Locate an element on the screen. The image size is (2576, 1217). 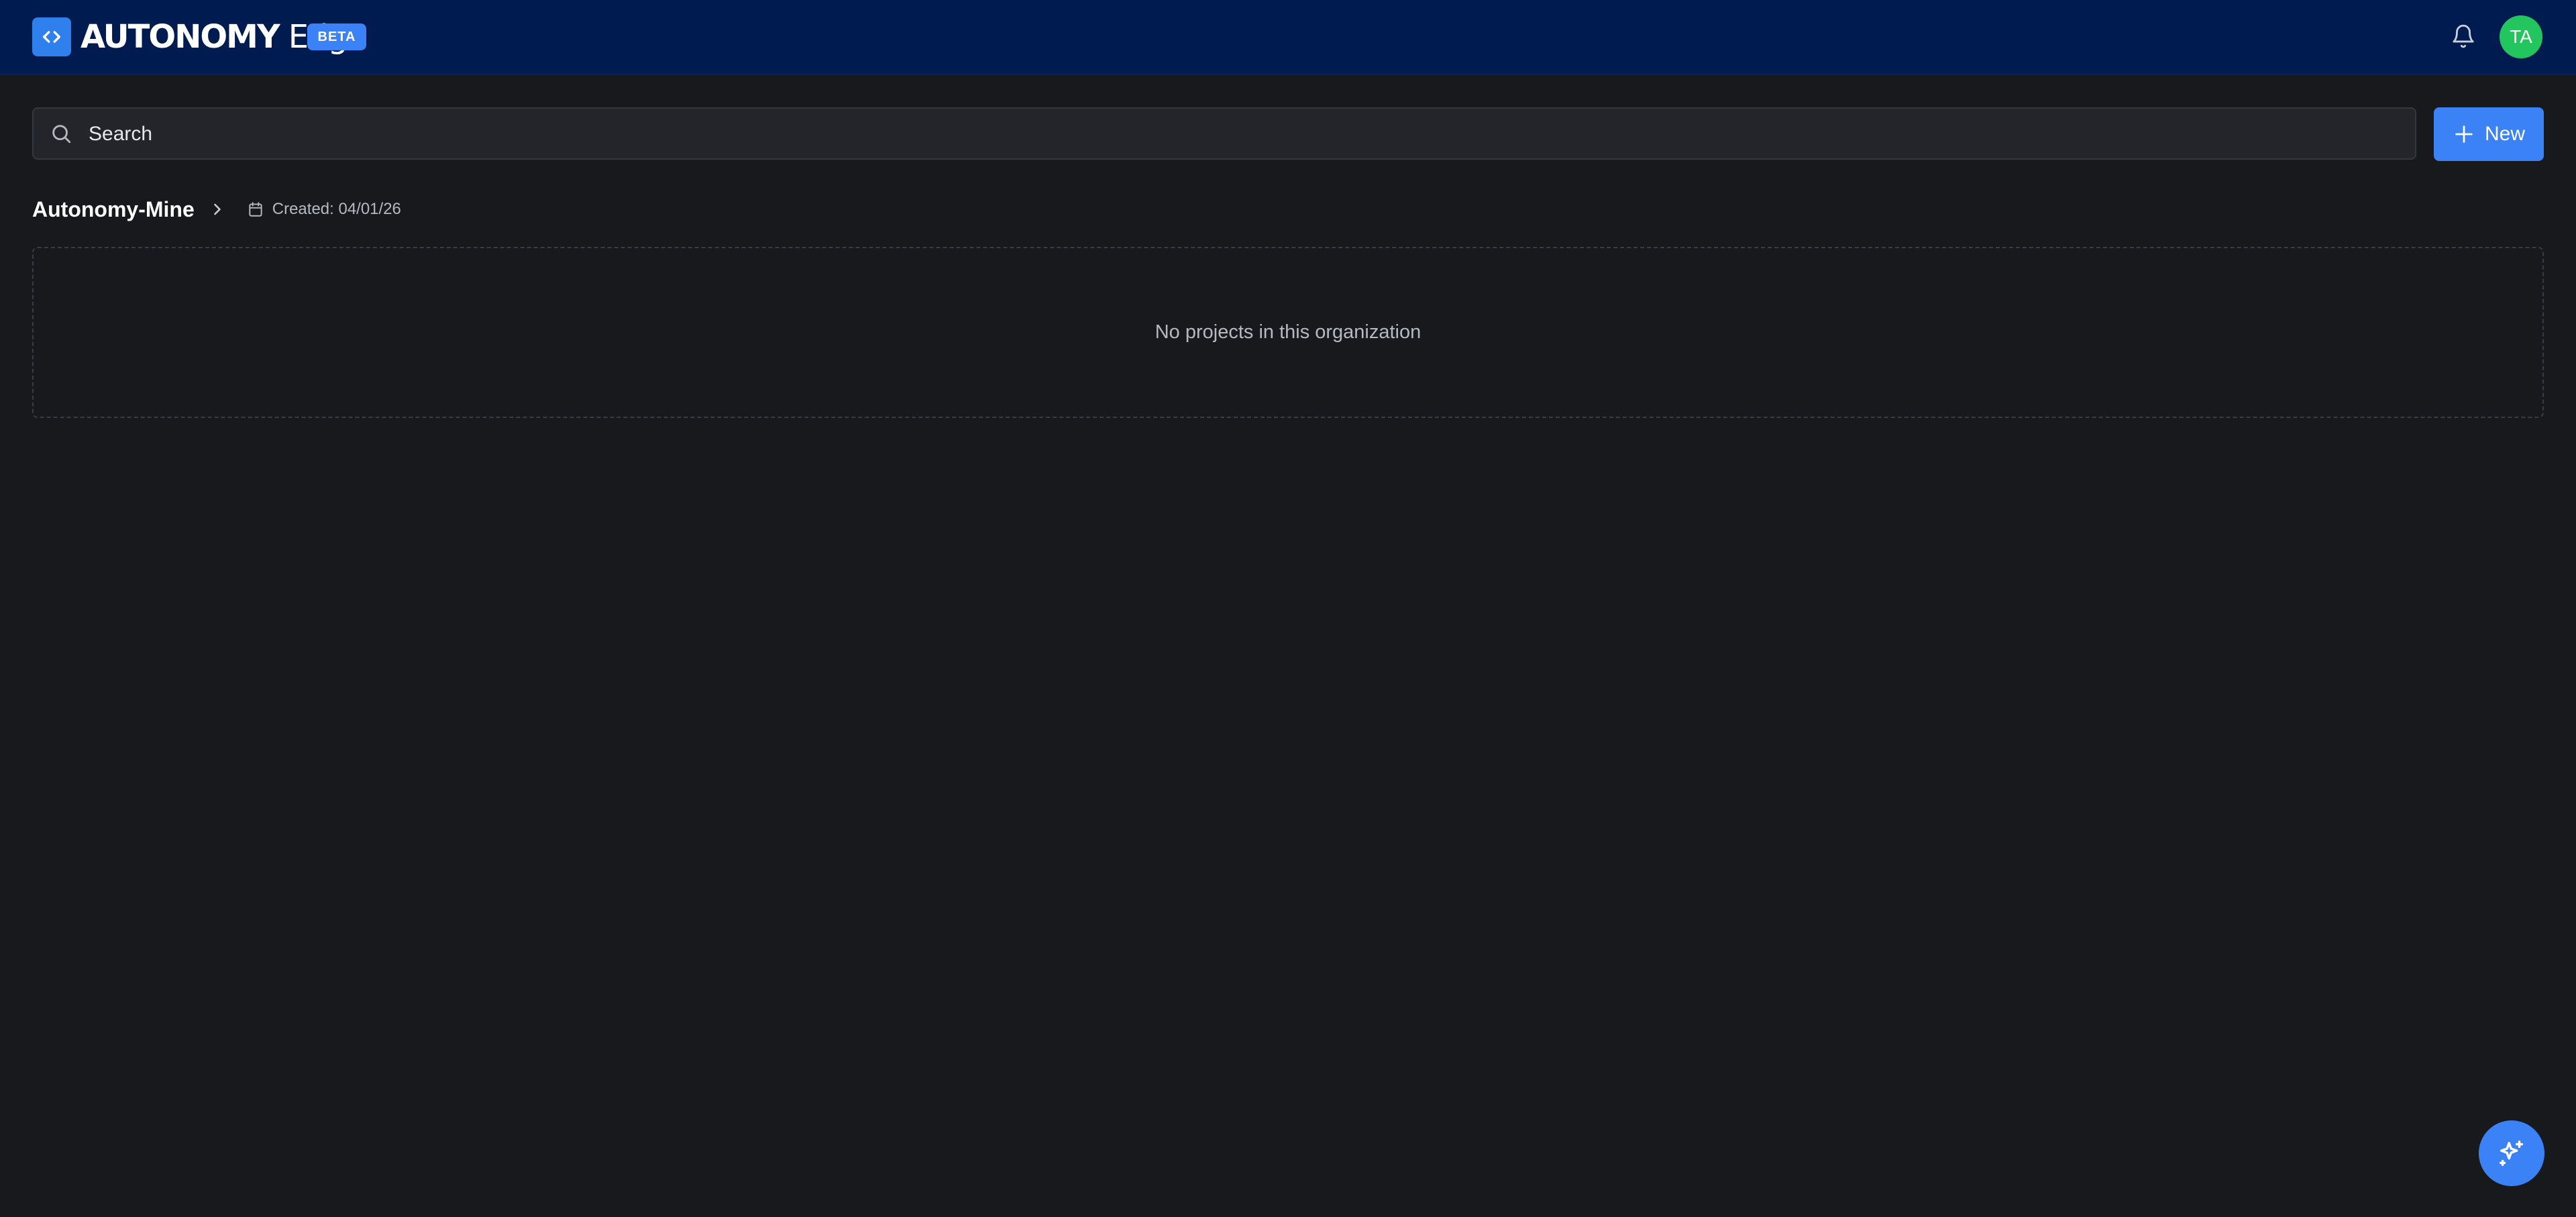
empty-state-message: No projects in this organization is located at coordinates (1288, 332).